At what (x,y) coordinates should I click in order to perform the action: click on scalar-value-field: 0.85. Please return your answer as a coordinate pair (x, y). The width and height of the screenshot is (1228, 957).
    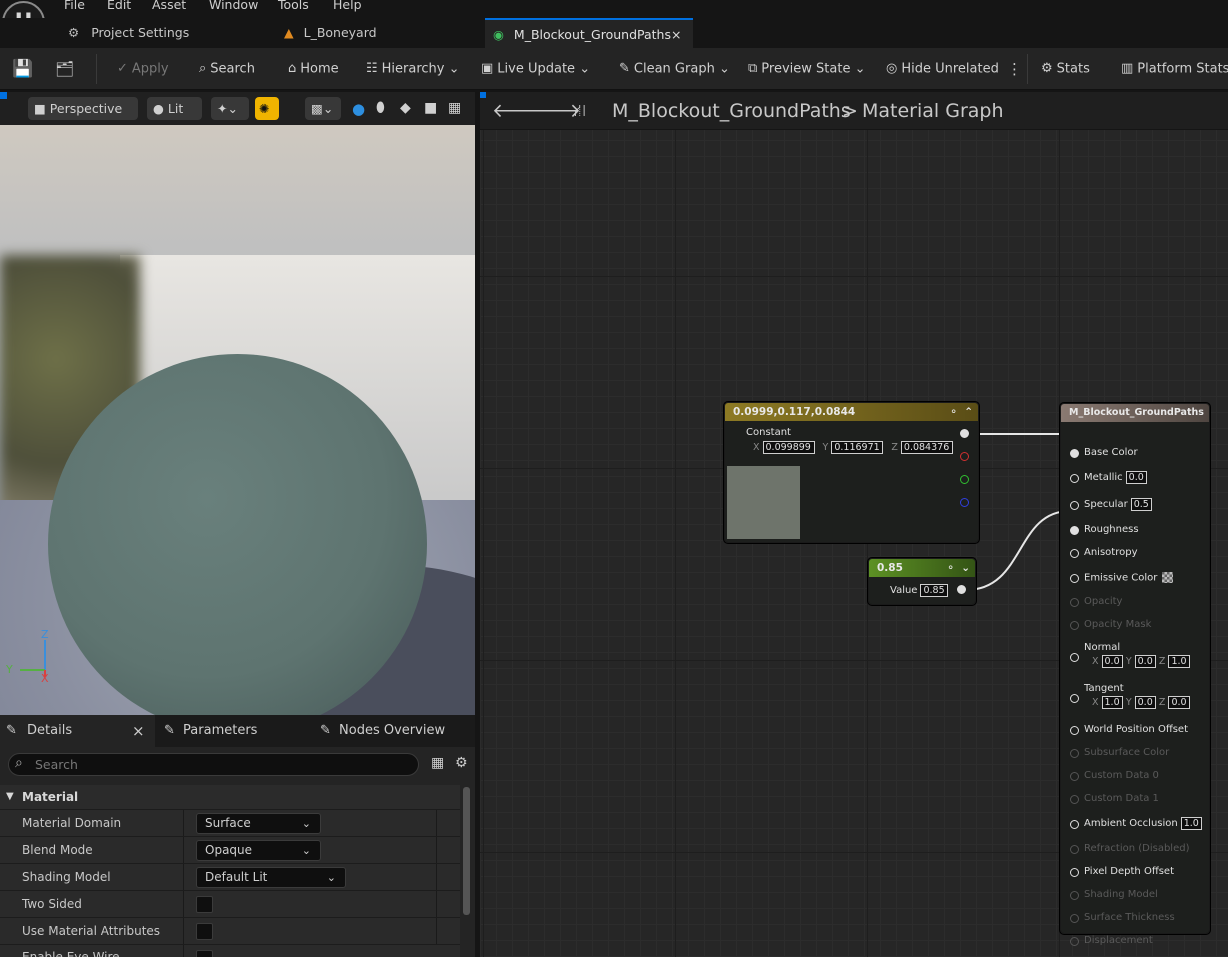
    Looking at the image, I should click on (934, 590).